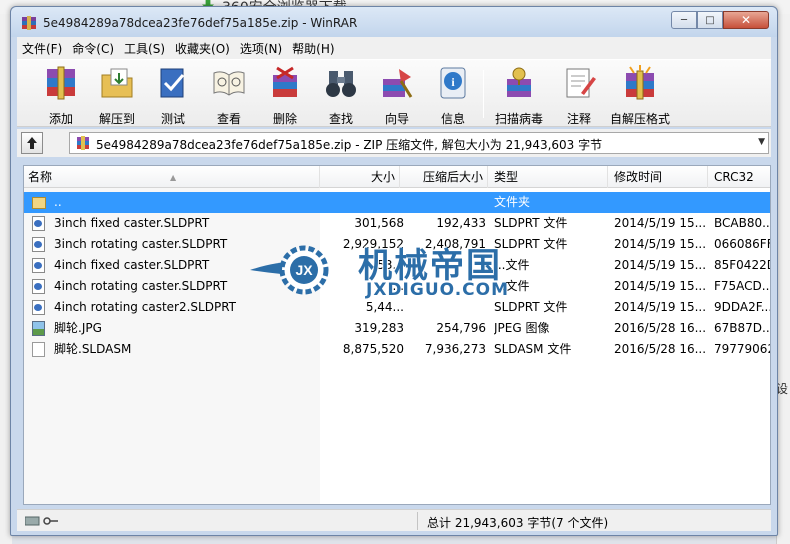 Image resolution: width=790 pixels, height=544 pixels. Describe the element at coordinates (518, 119) in the screenshot. I see `virus-scan-label: 扫描病毒` at that location.